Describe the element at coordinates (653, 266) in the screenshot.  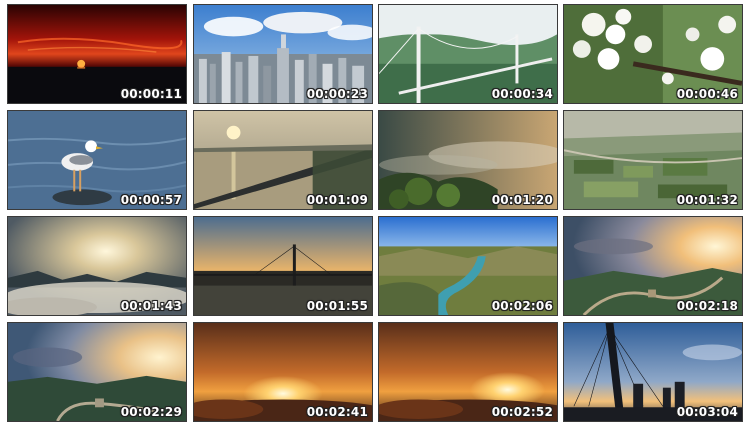
I see `thumbnail-great-wall-sunset: 00:02:18` at that location.